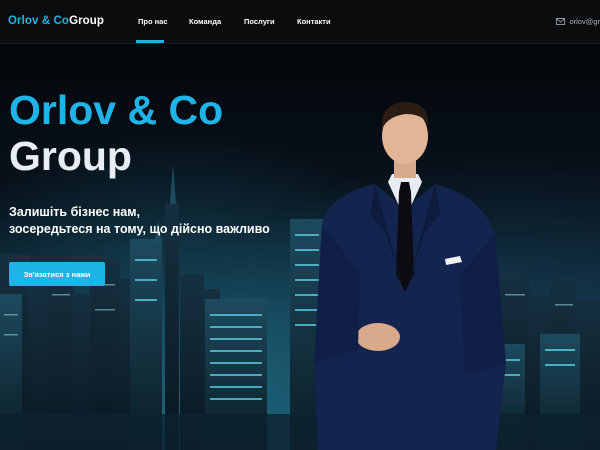 The height and width of the screenshot is (450, 600). Describe the element at coordinates (150, 41) in the screenshot. I see `active-nav-indicator` at that location.